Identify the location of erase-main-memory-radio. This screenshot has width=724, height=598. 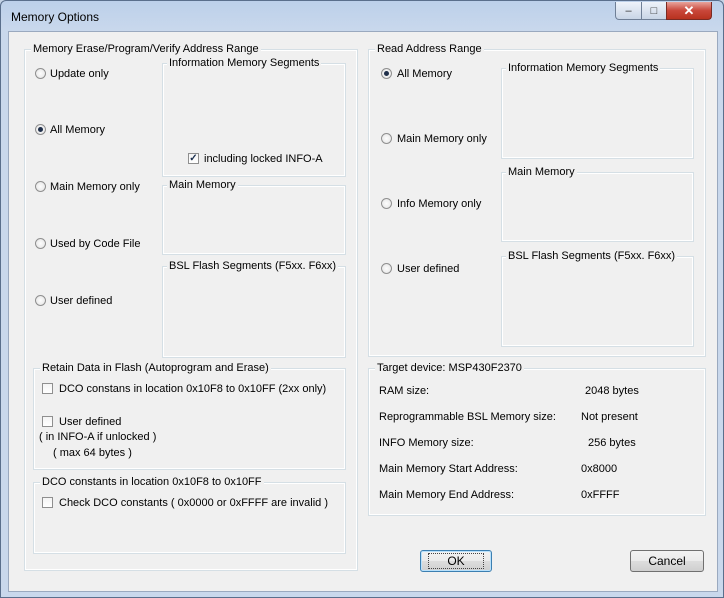
(40, 186).